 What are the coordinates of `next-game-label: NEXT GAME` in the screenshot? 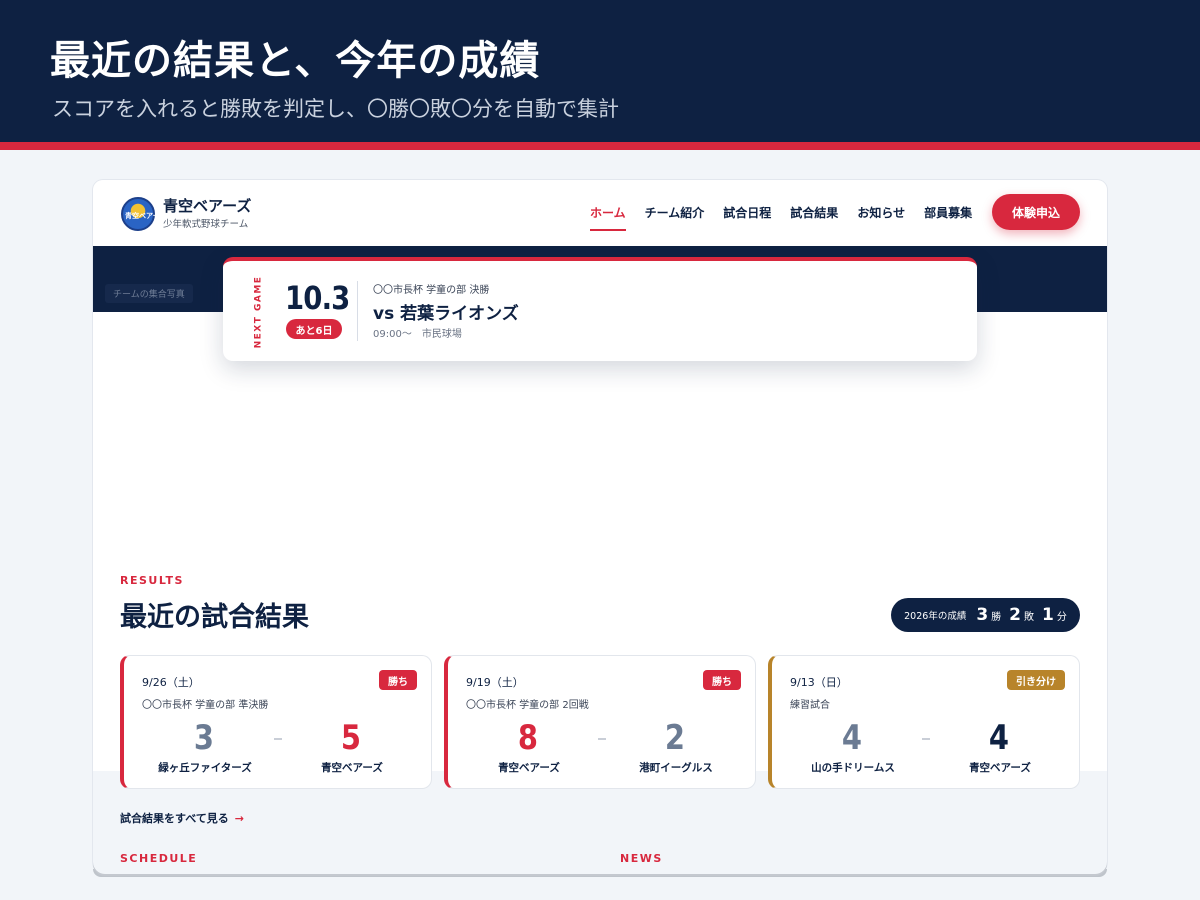 It's located at (258, 312).